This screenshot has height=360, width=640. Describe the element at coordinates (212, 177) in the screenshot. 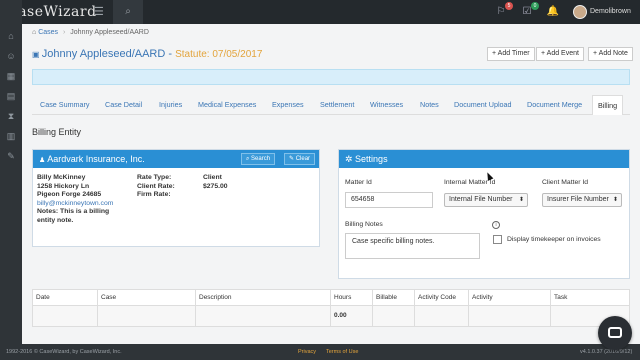

I see `rate-type-value: Client` at that location.